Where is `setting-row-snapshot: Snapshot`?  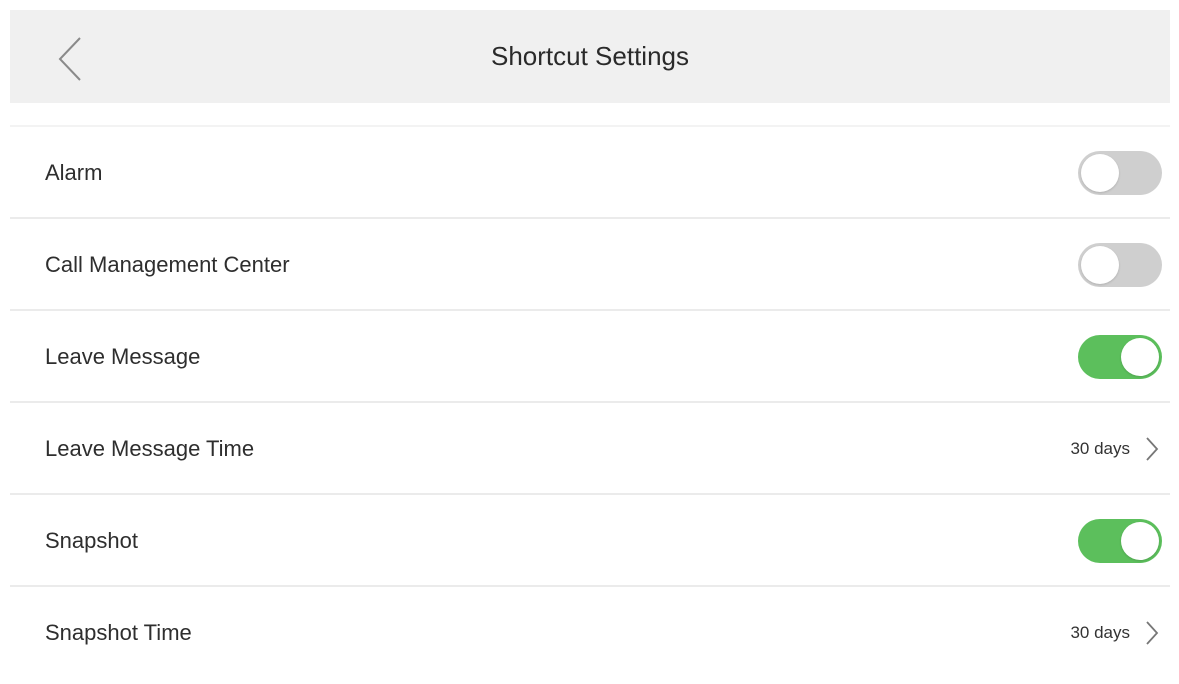
setting-row-snapshot: Snapshot is located at coordinates (590, 541).